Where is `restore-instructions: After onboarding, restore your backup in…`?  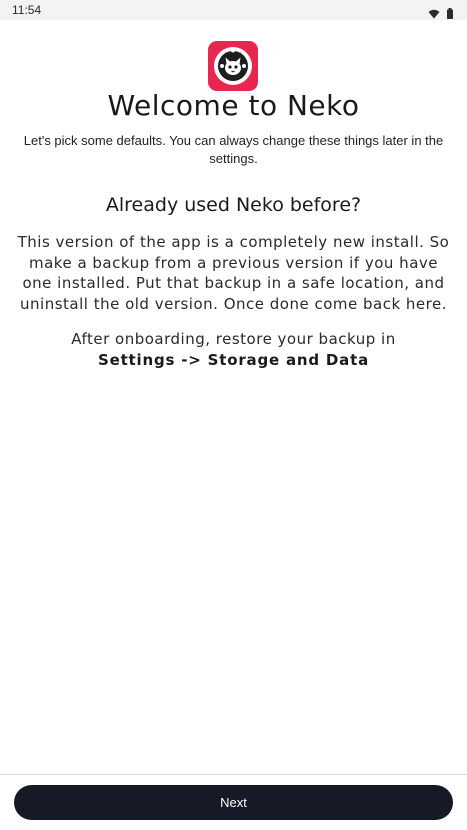
restore-instructions: After onboarding, restore your backup in… is located at coordinates (233, 349).